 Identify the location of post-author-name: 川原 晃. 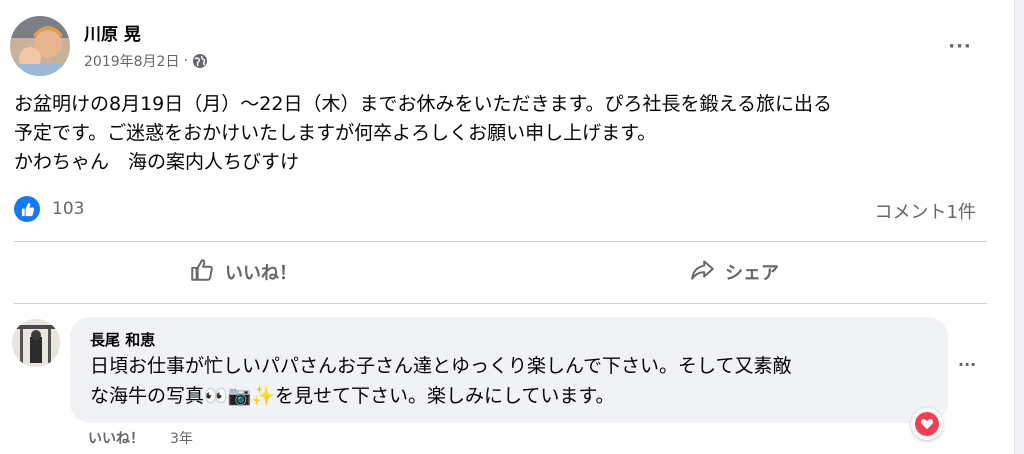
(112, 32).